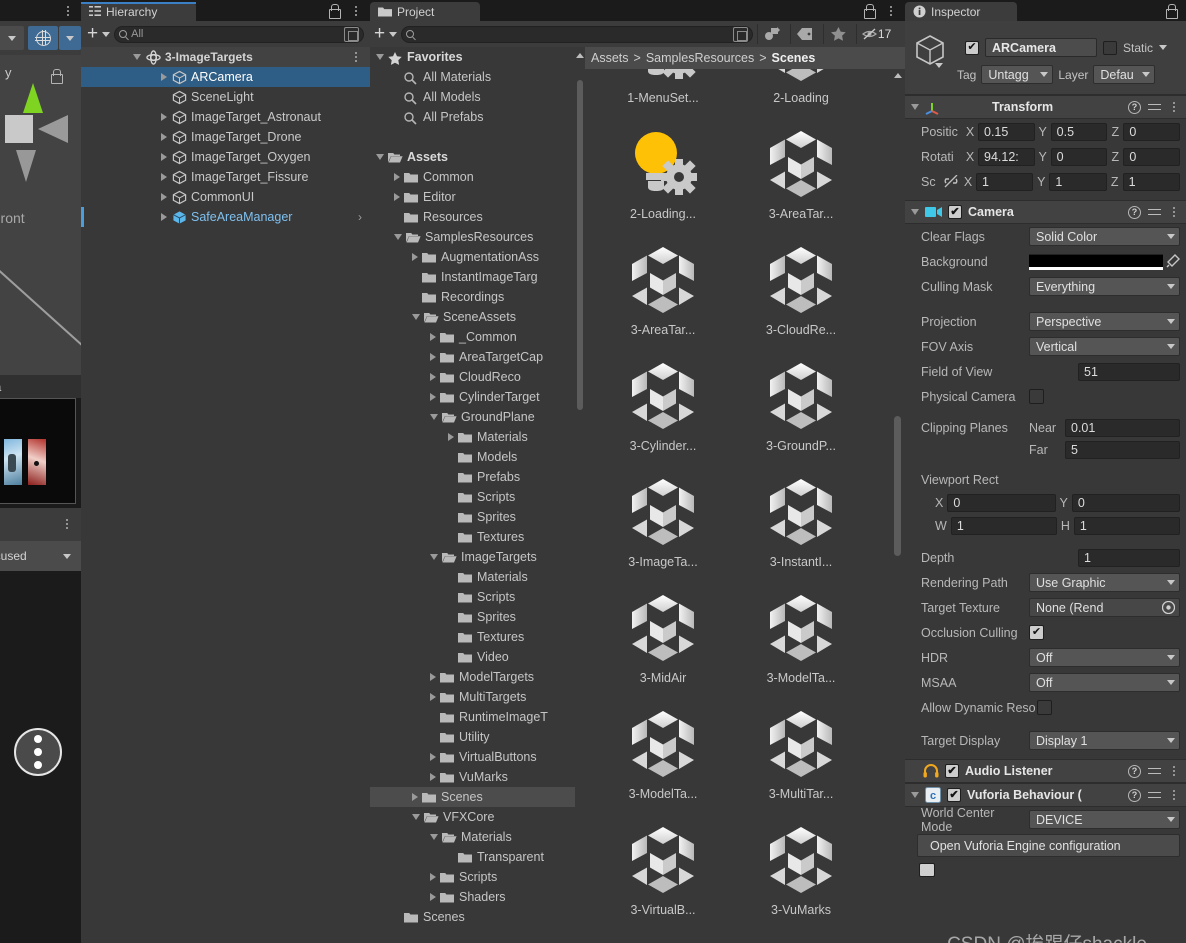 This screenshot has width=1186, height=943. I want to click on msaa-dropdown: Off, so click(1104, 682).